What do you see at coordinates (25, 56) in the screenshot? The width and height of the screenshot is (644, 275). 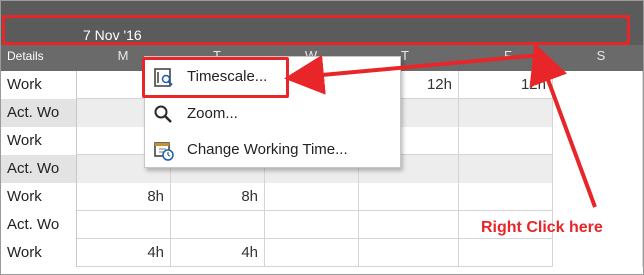 I see `details-column-header: Details` at bounding box center [25, 56].